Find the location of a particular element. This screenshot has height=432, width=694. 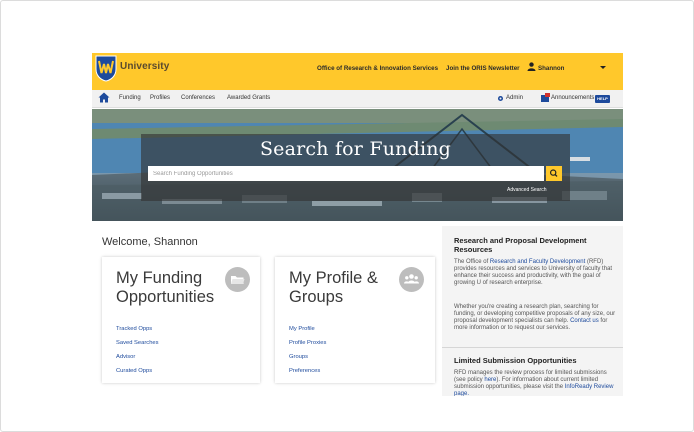

card-title: My Funding Opportunities is located at coordinates (165, 288).